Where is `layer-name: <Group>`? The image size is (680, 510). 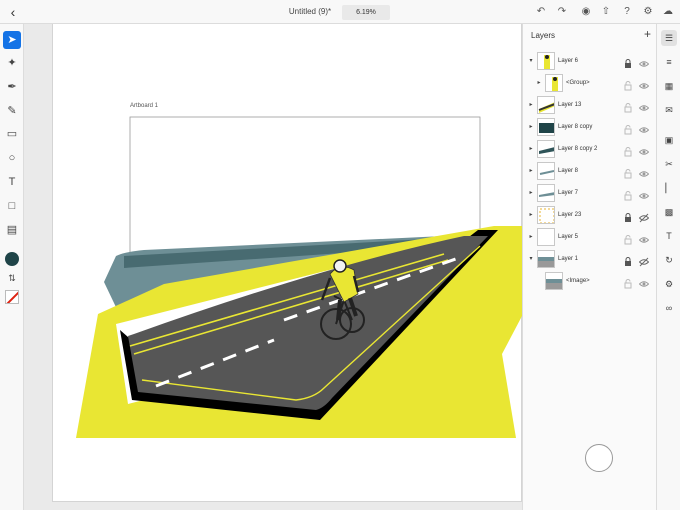 layer-name: <Group> is located at coordinates (578, 83).